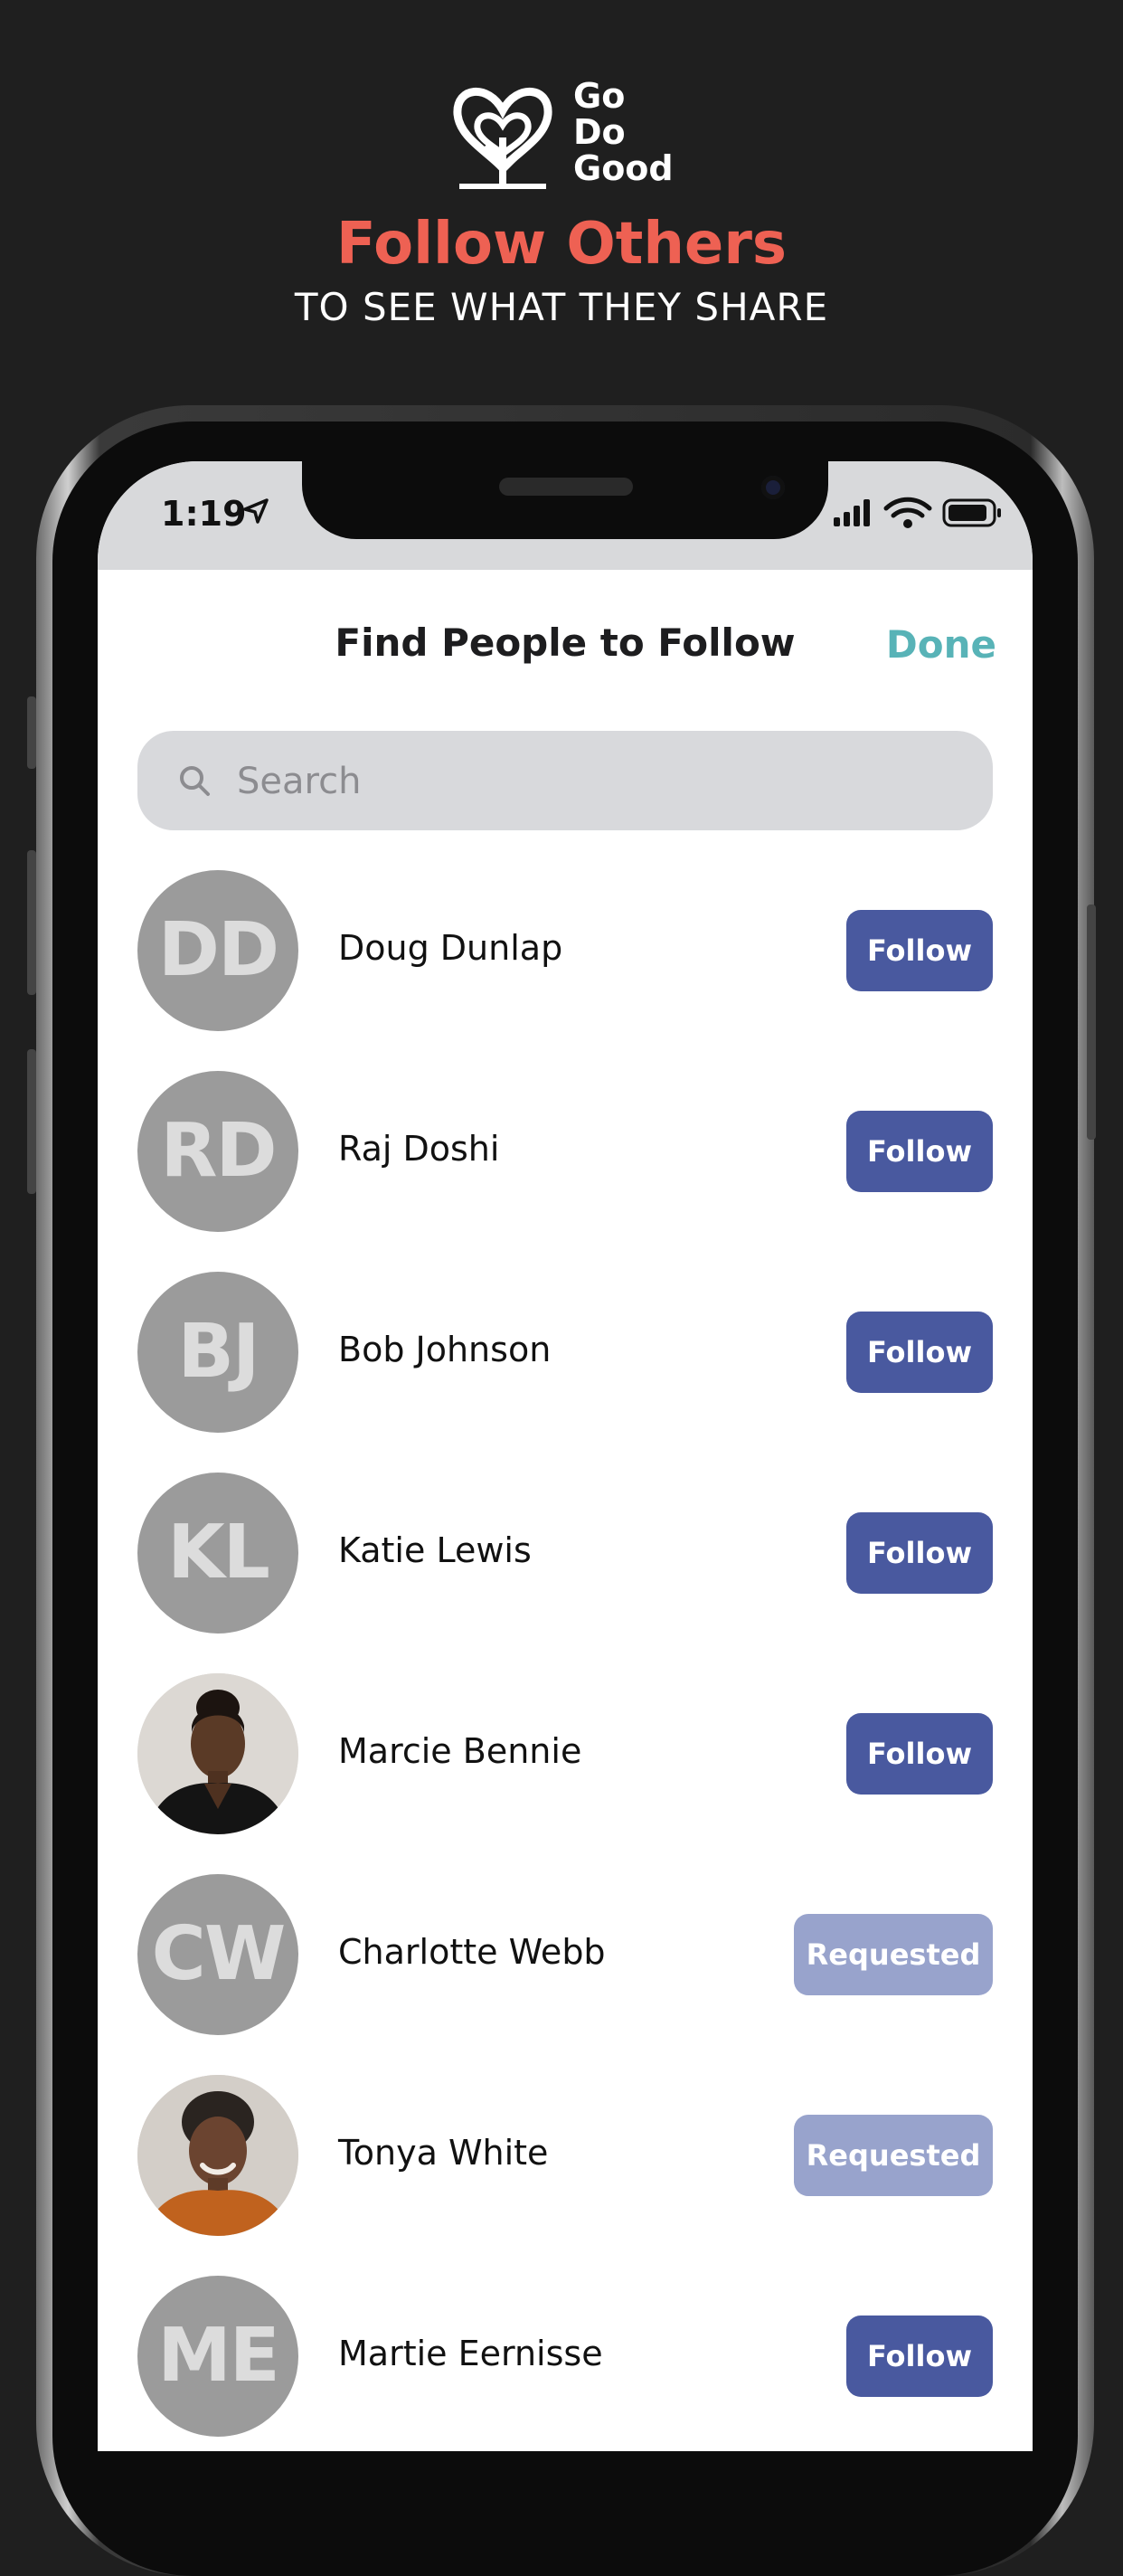 The width and height of the screenshot is (1123, 2576). What do you see at coordinates (435, 1550) in the screenshot?
I see `person-name: Katie Lewis` at bounding box center [435, 1550].